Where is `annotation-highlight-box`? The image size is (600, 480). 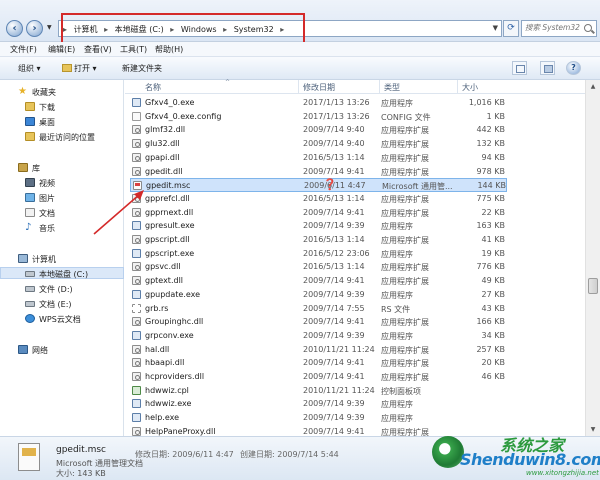
annotation-highlight-box is located at coordinates (183, 29).